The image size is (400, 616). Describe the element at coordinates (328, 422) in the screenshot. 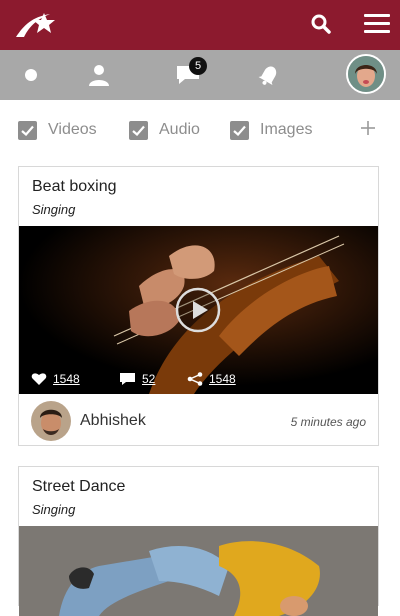

I see `post-time: 5 minutes ago` at that location.